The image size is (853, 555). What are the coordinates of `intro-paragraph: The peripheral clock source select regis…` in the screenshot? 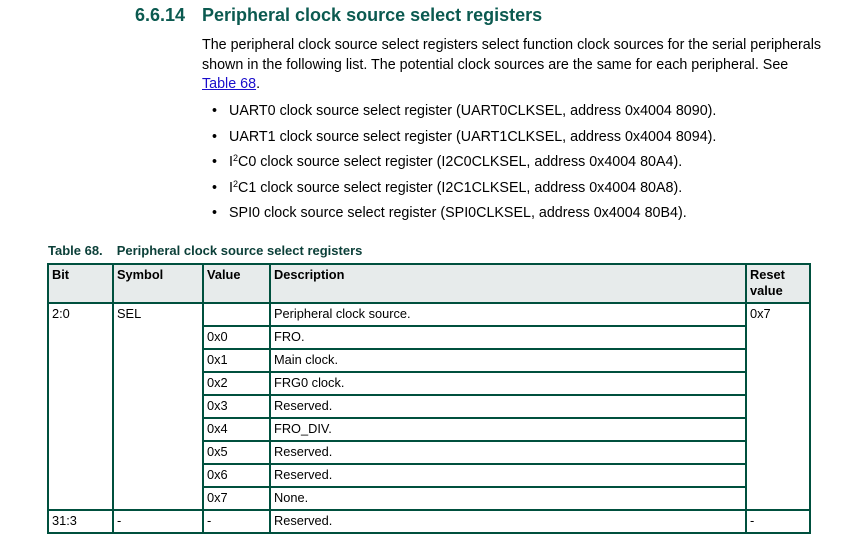 It's located at (512, 64).